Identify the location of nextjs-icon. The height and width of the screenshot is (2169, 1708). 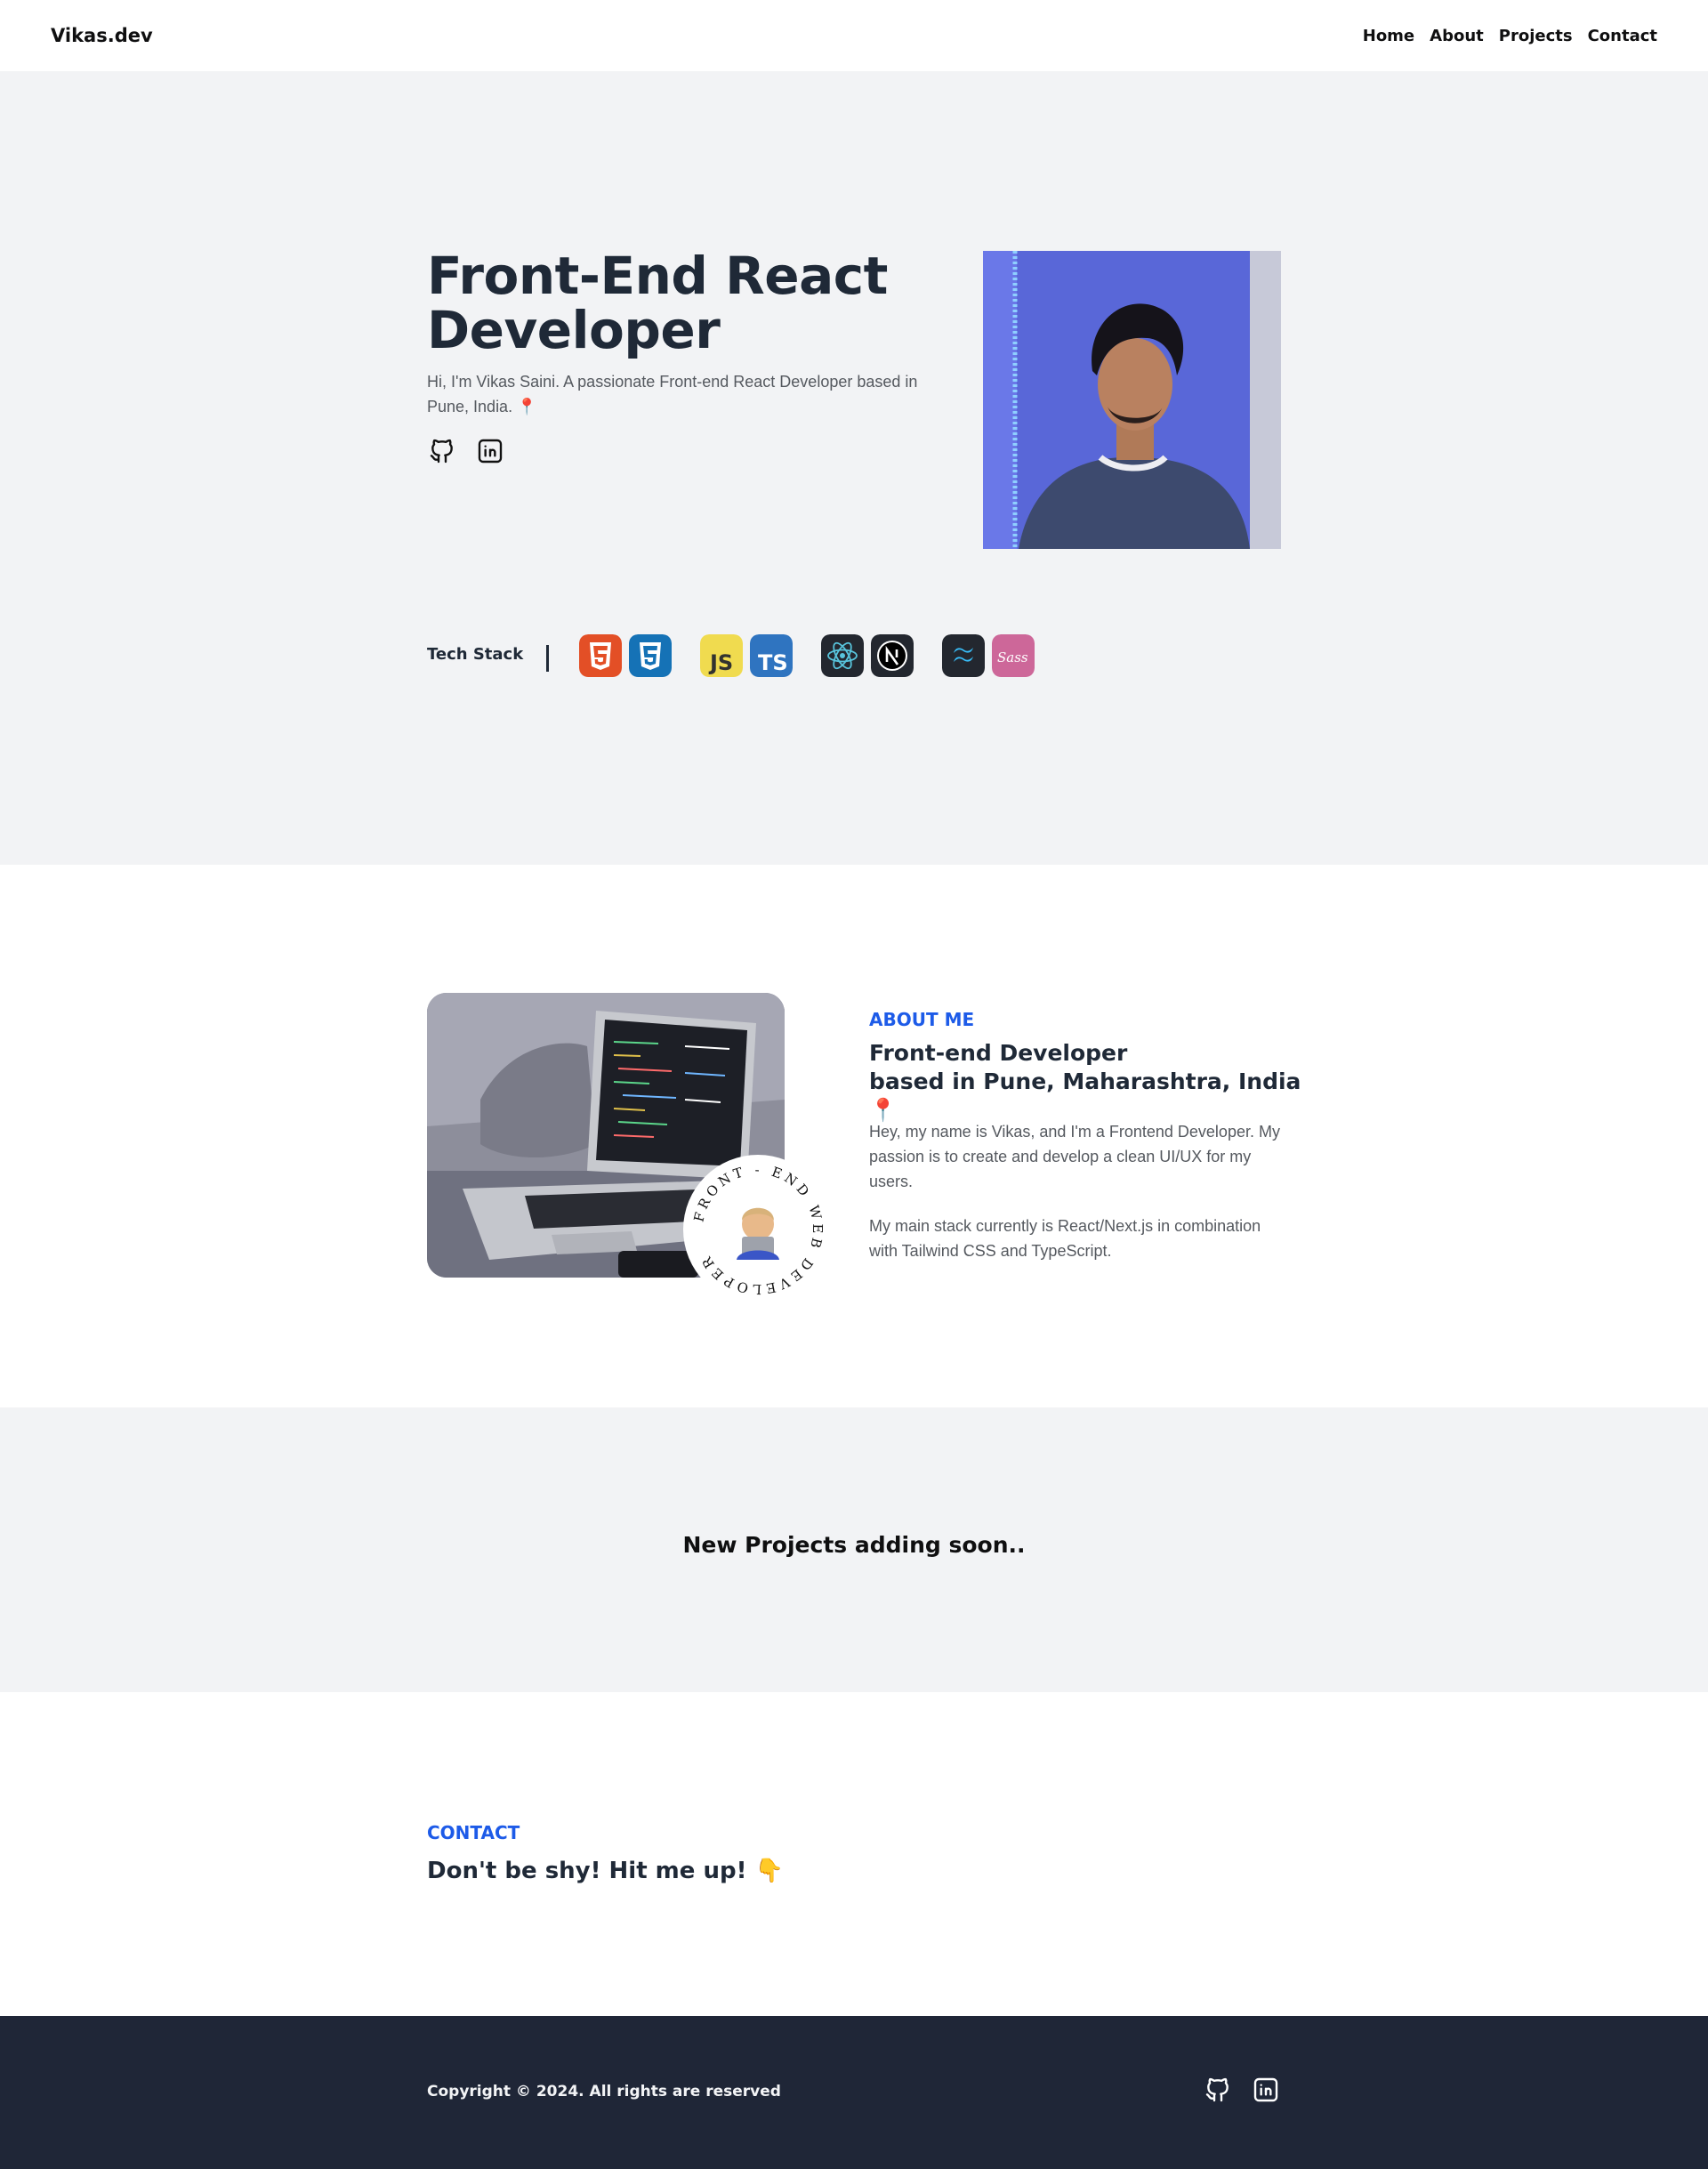
(892, 655).